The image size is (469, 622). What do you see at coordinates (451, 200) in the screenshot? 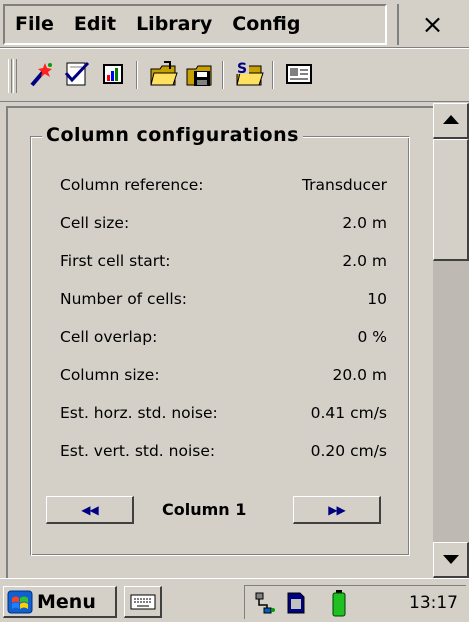
I see `scroll-thumb` at bounding box center [451, 200].